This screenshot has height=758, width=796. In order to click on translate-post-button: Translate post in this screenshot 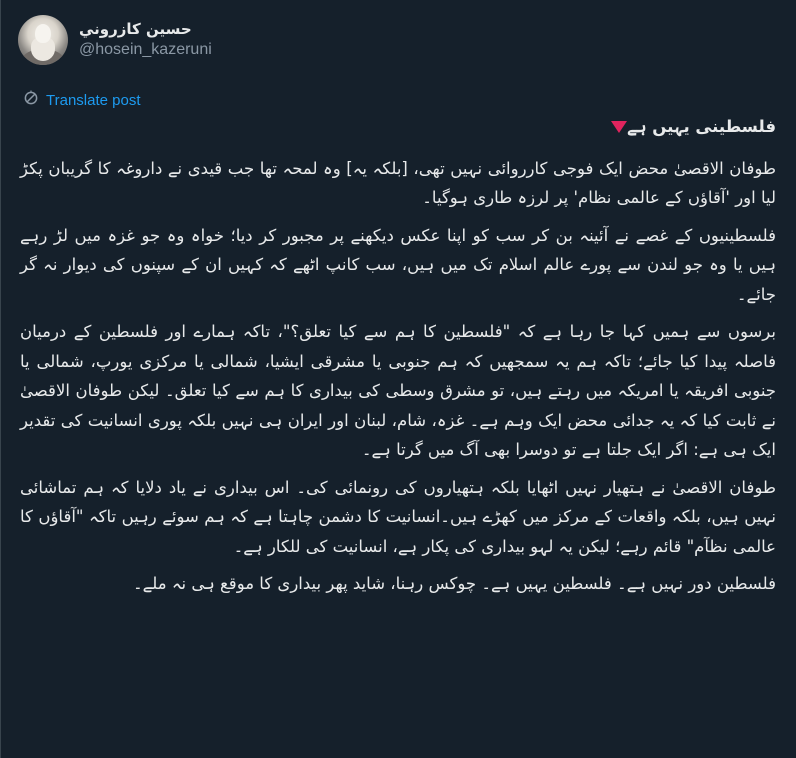, I will do `click(81, 100)`.